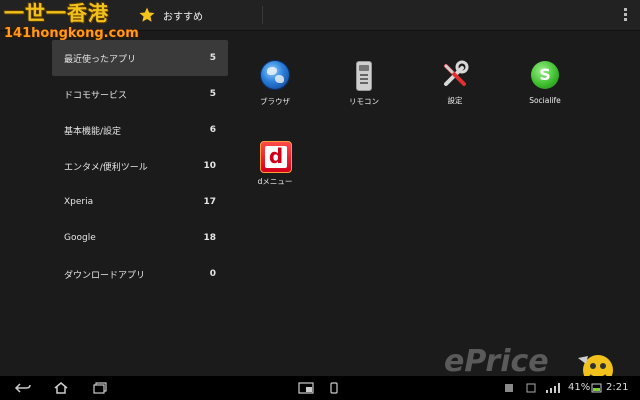  Describe the element at coordinates (262, 15) in the screenshot. I see `divider` at that location.